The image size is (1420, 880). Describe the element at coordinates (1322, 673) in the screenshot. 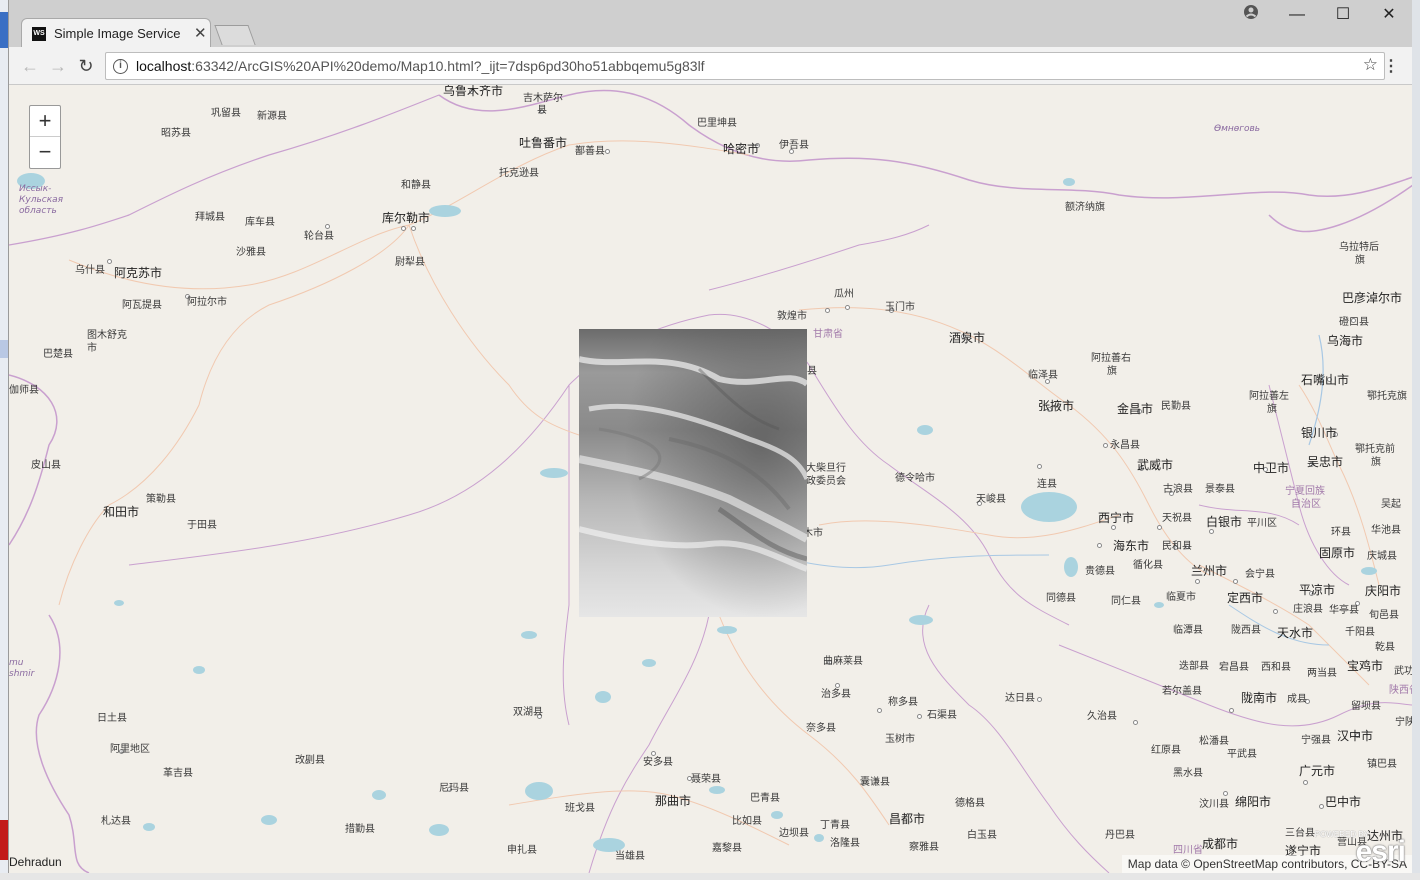

I see `place-label: 两当县` at that location.